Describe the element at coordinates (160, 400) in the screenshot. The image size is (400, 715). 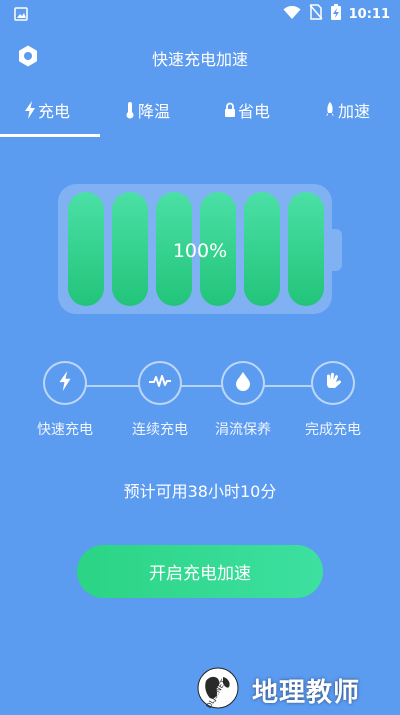
I see `step-continuous-charge: 连续充电` at that location.